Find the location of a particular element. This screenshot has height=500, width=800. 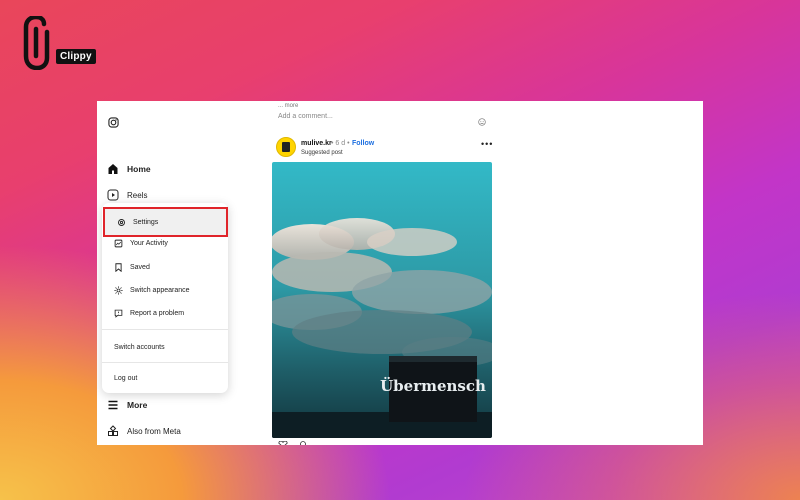

sun-icon is located at coordinates (118, 290).